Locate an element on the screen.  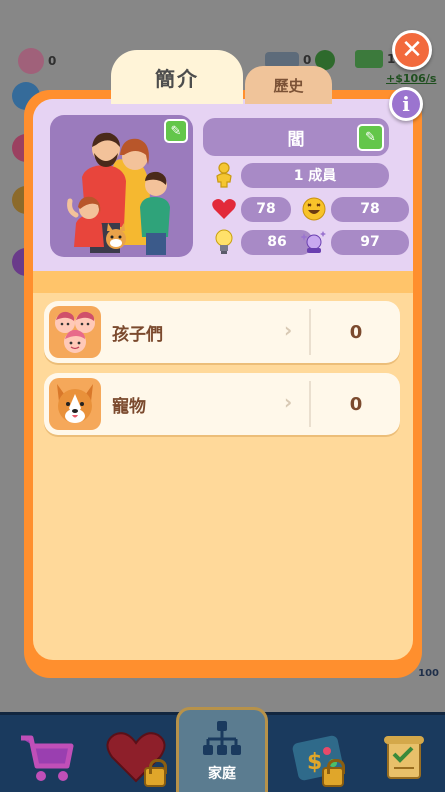
shop-cart-icon is located at coordinates (47, 758).